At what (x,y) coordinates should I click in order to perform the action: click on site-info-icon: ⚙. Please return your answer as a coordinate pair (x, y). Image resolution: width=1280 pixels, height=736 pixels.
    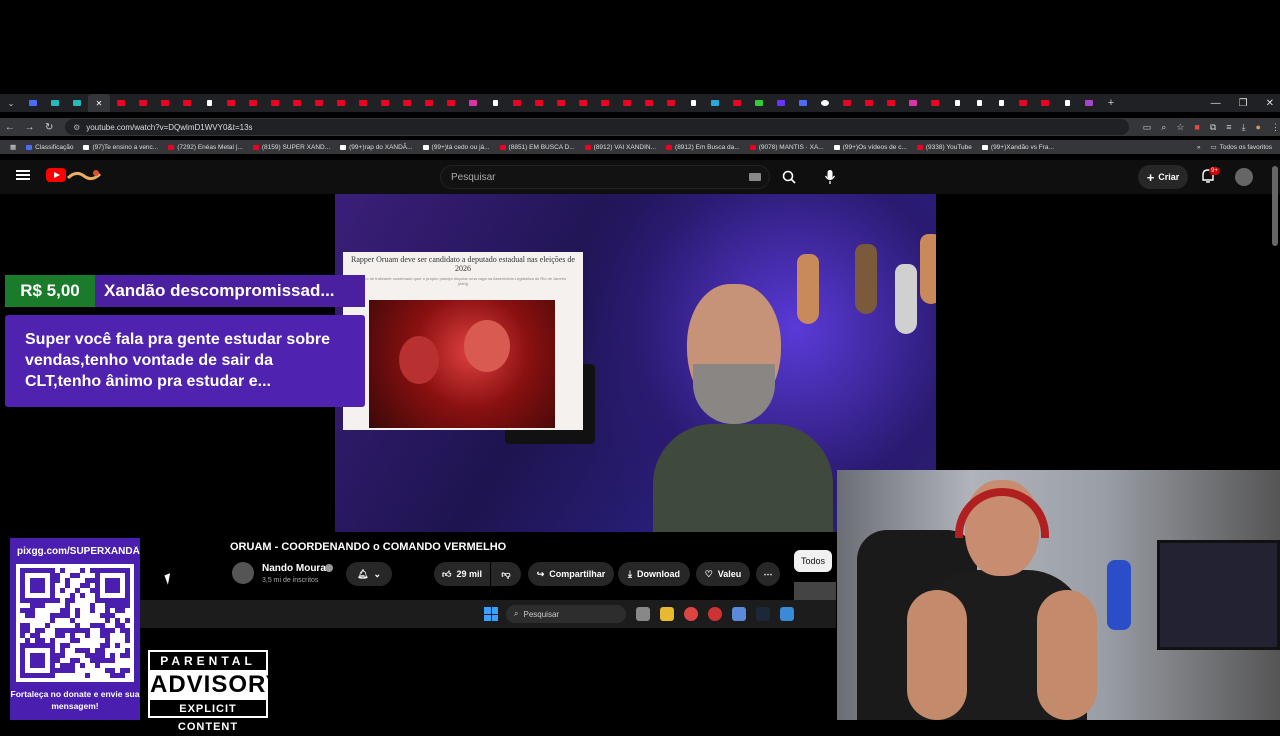
    Looking at the image, I should click on (76, 127).